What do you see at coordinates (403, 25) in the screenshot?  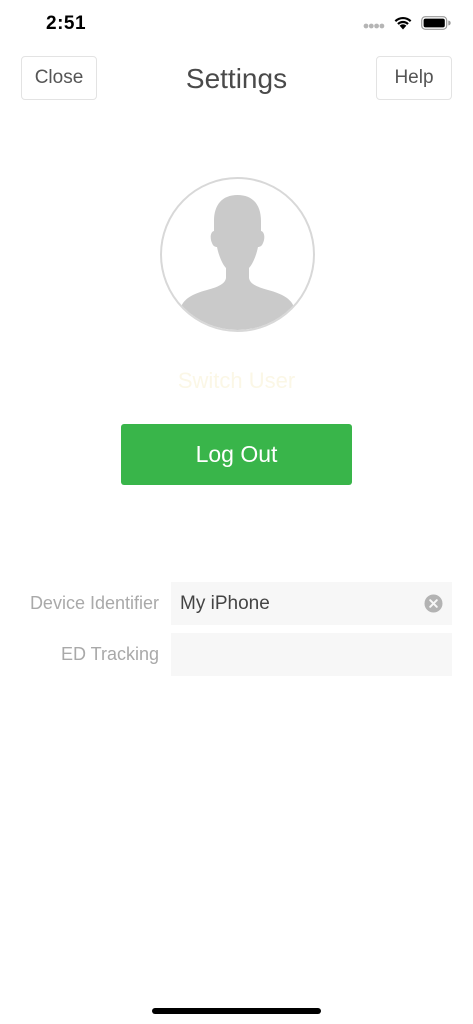 I see `wifi-icon` at bounding box center [403, 25].